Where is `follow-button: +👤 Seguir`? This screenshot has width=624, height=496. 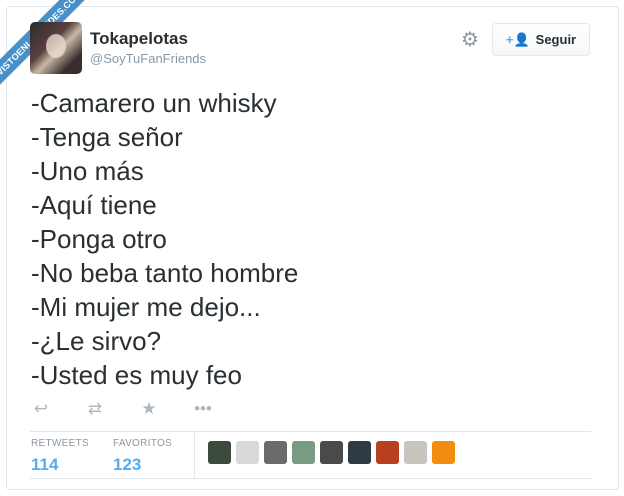
follow-button: +👤 Seguir is located at coordinates (541, 39).